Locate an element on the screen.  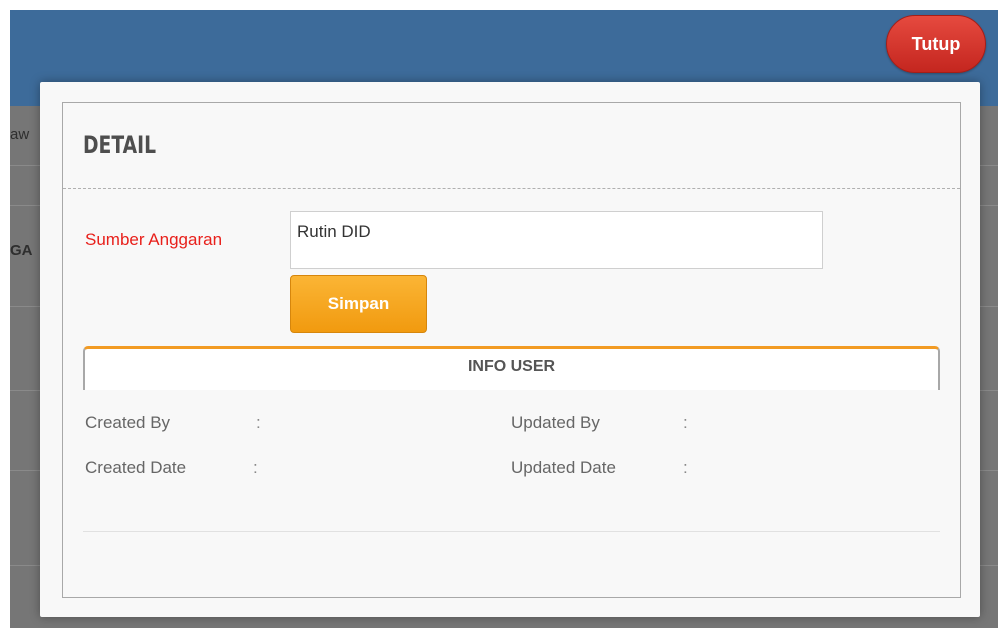
tab-info-user: INFO USER is located at coordinates (511, 368).